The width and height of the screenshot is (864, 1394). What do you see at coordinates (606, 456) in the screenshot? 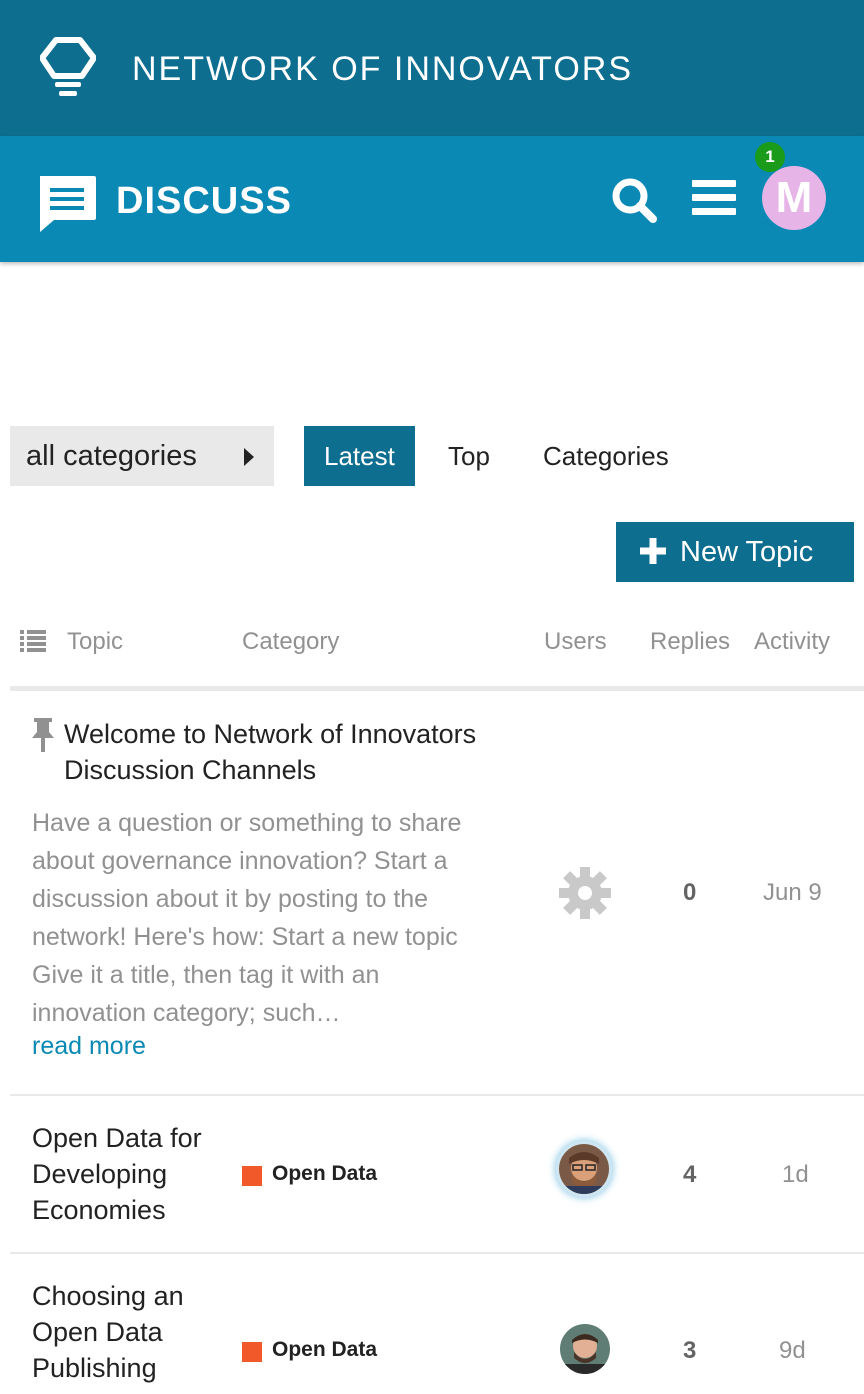
I see `tab-categories: Categories` at bounding box center [606, 456].